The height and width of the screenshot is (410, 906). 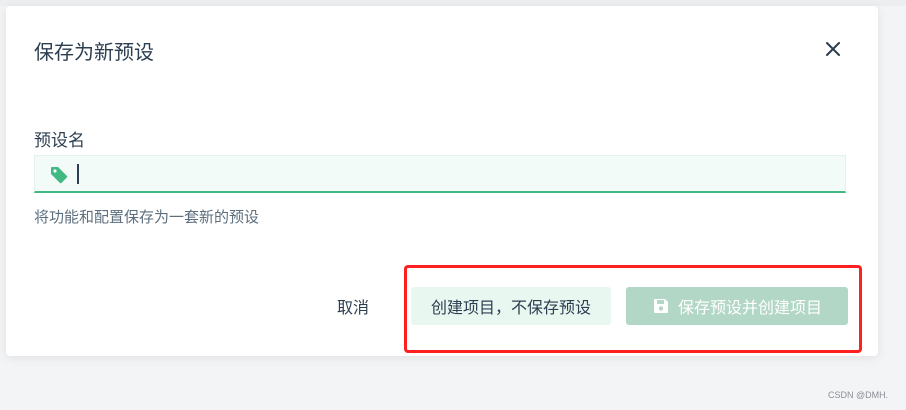 What do you see at coordinates (147, 217) in the screenshot?
I see `preset-name-hint: 将功能和配置保存为一套新的预设` at bounding box center [147, 217].